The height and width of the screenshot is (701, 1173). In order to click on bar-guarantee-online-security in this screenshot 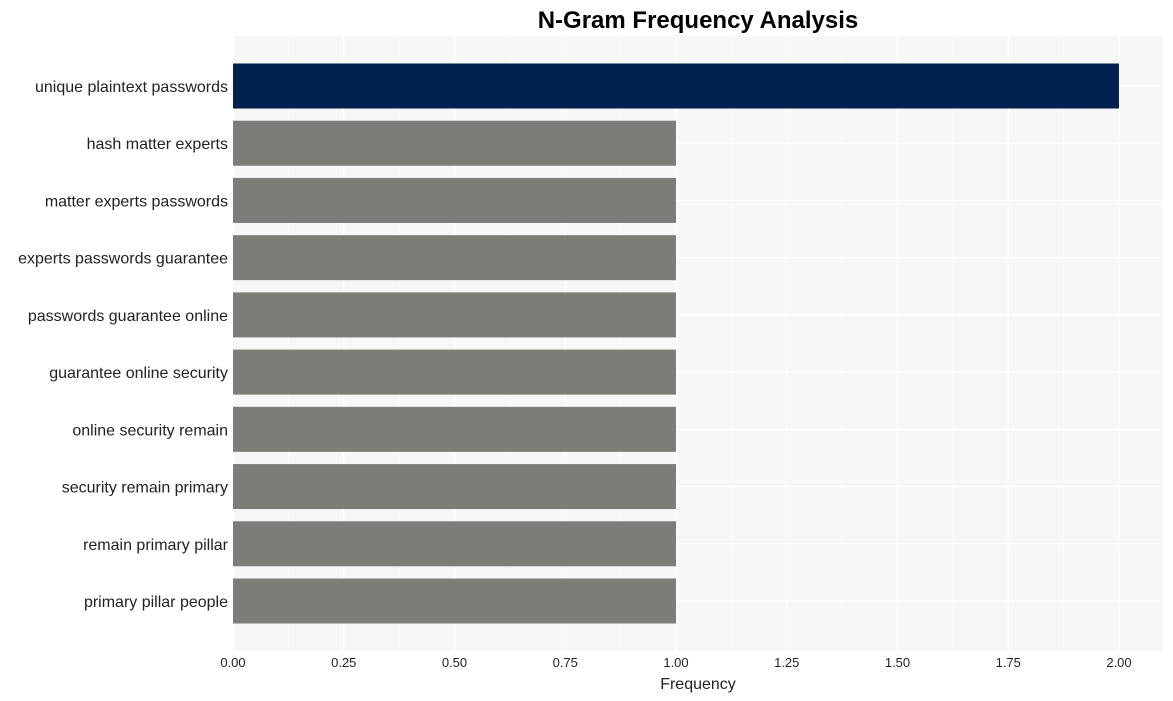, I will do `click(454, 372)`.